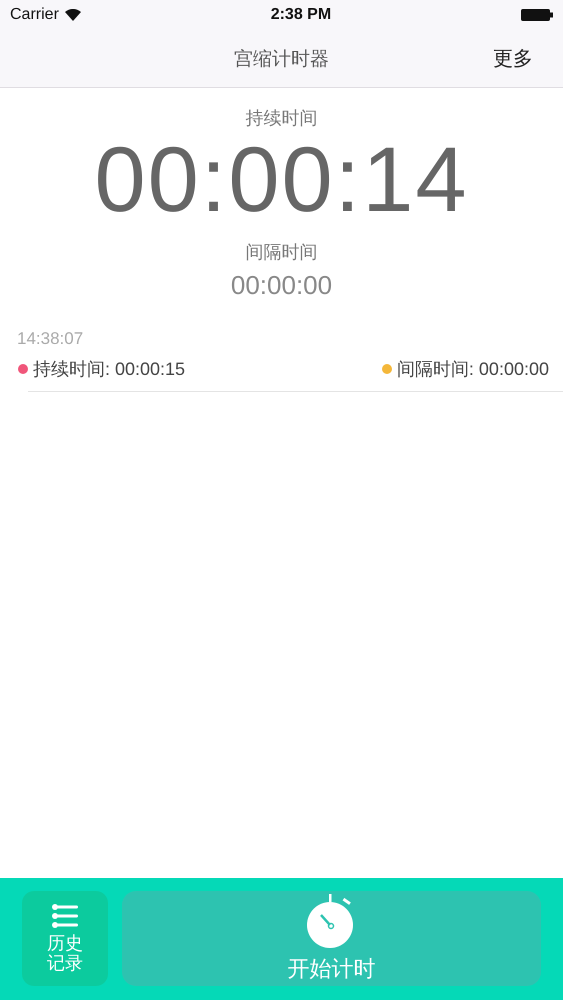  What do you see at coordinates (513, 58) in the screenshot?
I see `more-button: 更多` at bounding box center [513, 58].